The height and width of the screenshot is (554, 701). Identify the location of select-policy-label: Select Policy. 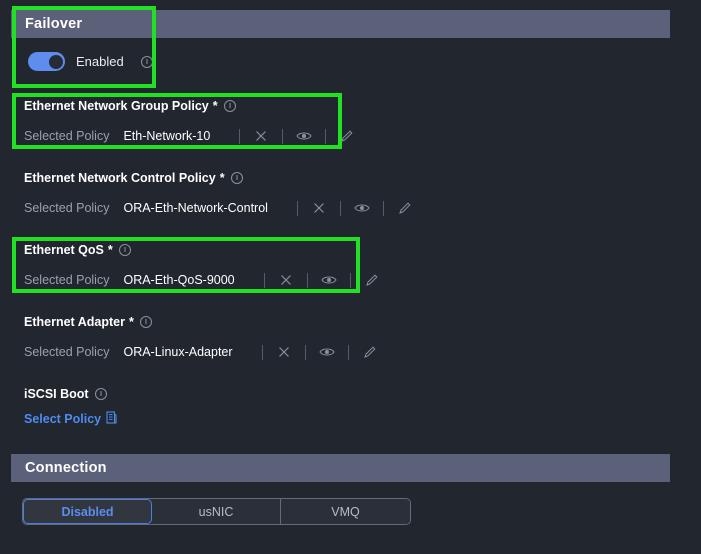
(63, 419).